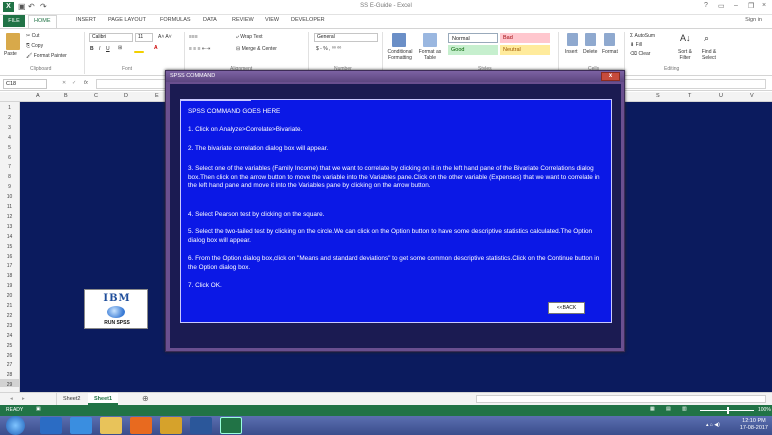 This screenshot has height=435, width=772. I want to click on format-cells-icon, so click(609, 39).